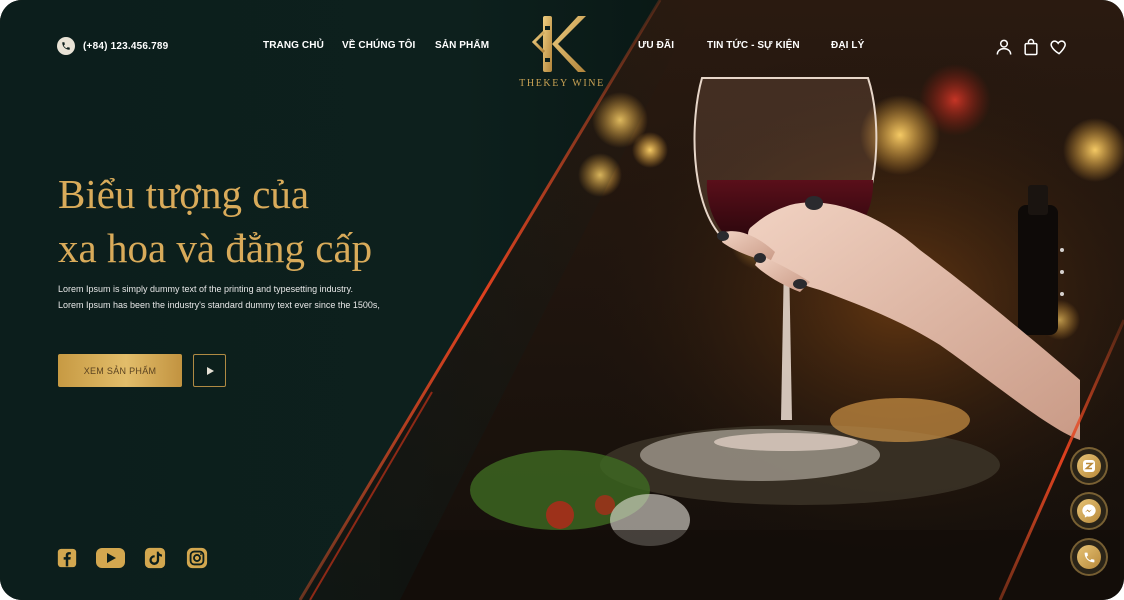 The width and height of the screenshot is (1124, 600). Describe the element at coordinates (184, 194) in the screenshot. I see `hero-headline-line-1: Biểu tượng của` at that location.